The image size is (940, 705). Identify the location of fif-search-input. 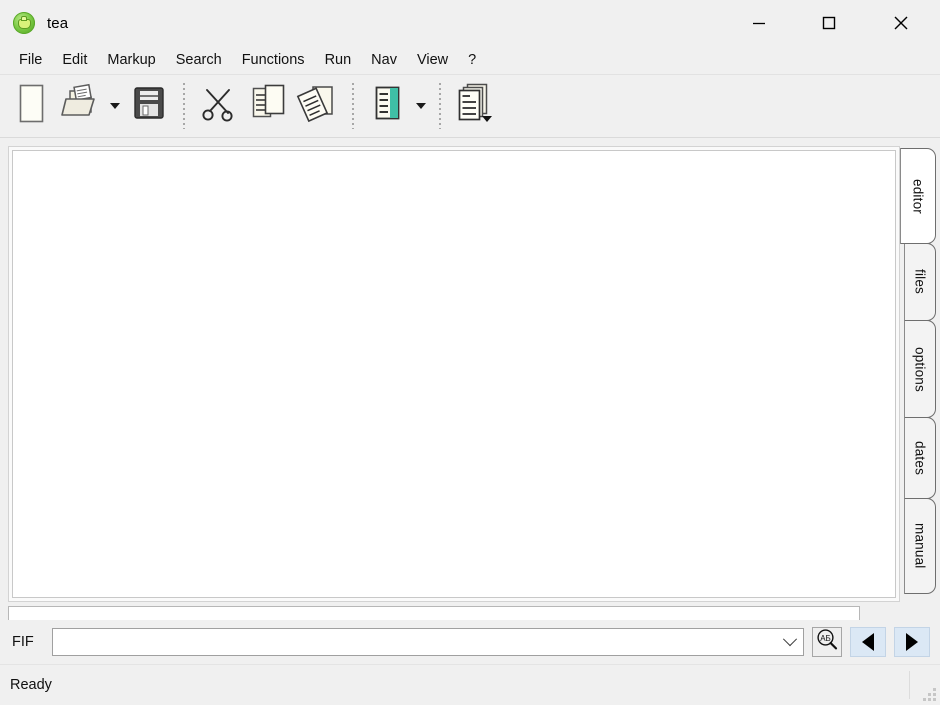
(414, 642).